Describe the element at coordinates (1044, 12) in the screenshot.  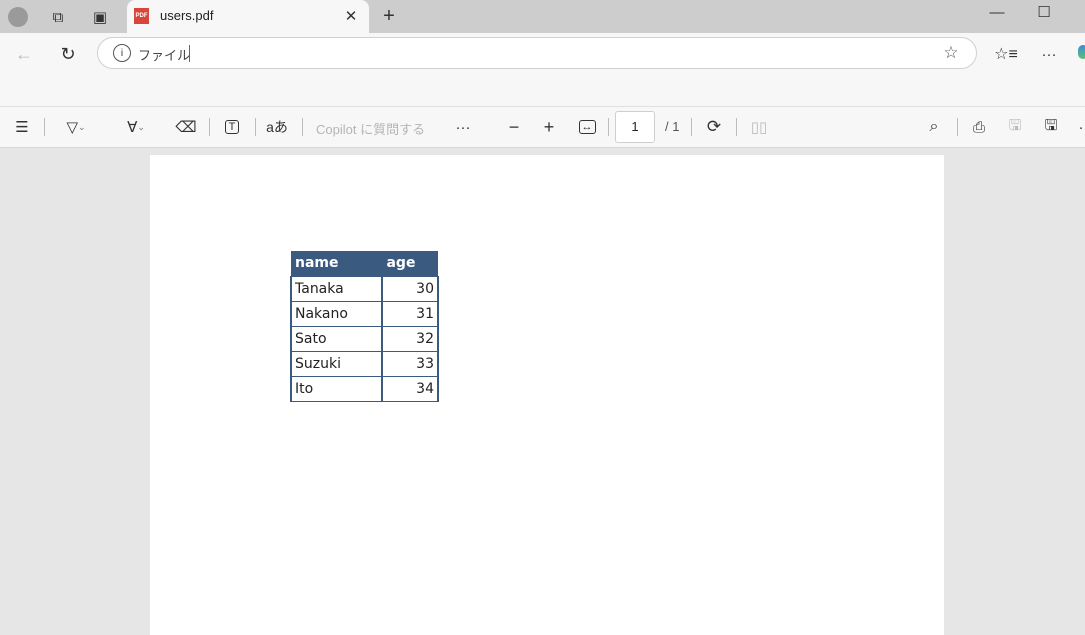
I see `maximize-icon: ☐` at that location.